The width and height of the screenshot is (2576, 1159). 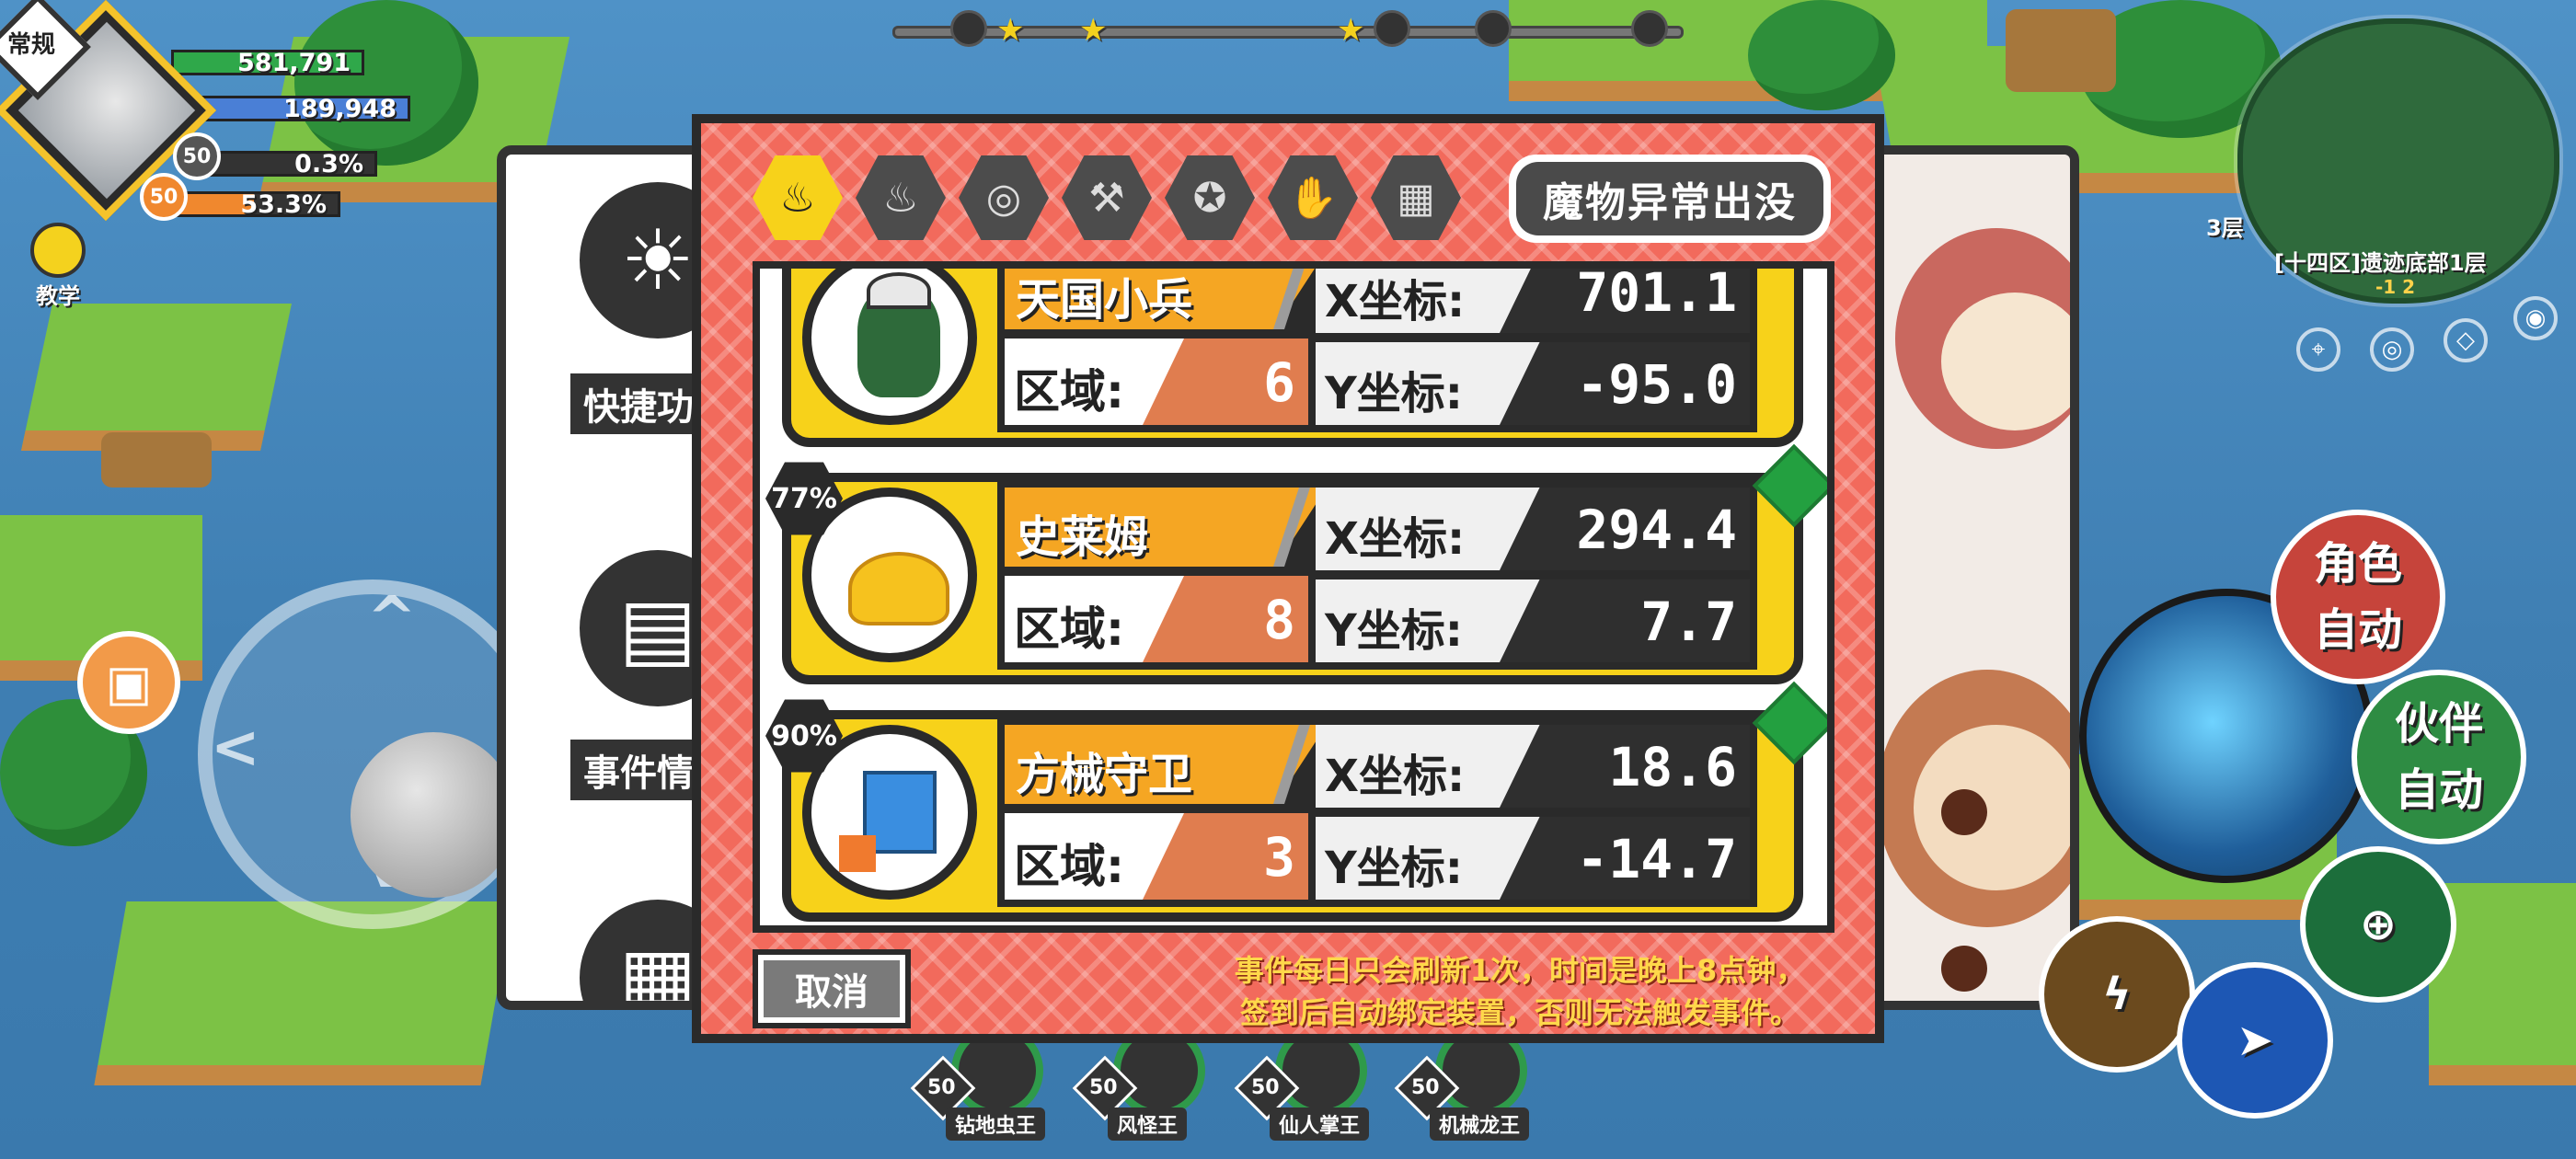 I want to click on monster-name: 方械守卫, so click(x=1104, y=774).